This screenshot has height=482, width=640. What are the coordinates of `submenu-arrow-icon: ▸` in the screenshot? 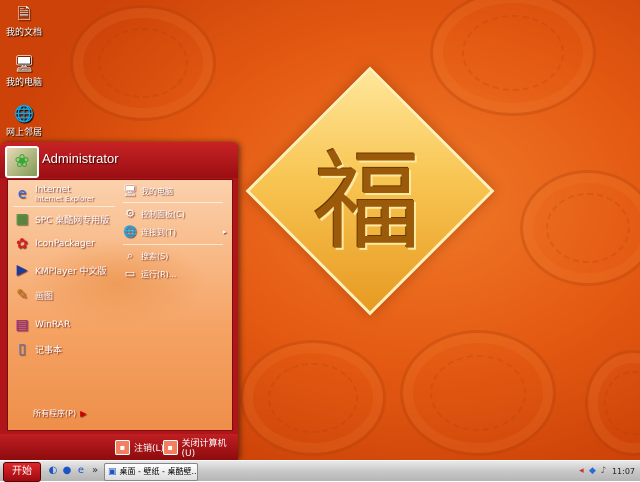 It's located at (225, 232).